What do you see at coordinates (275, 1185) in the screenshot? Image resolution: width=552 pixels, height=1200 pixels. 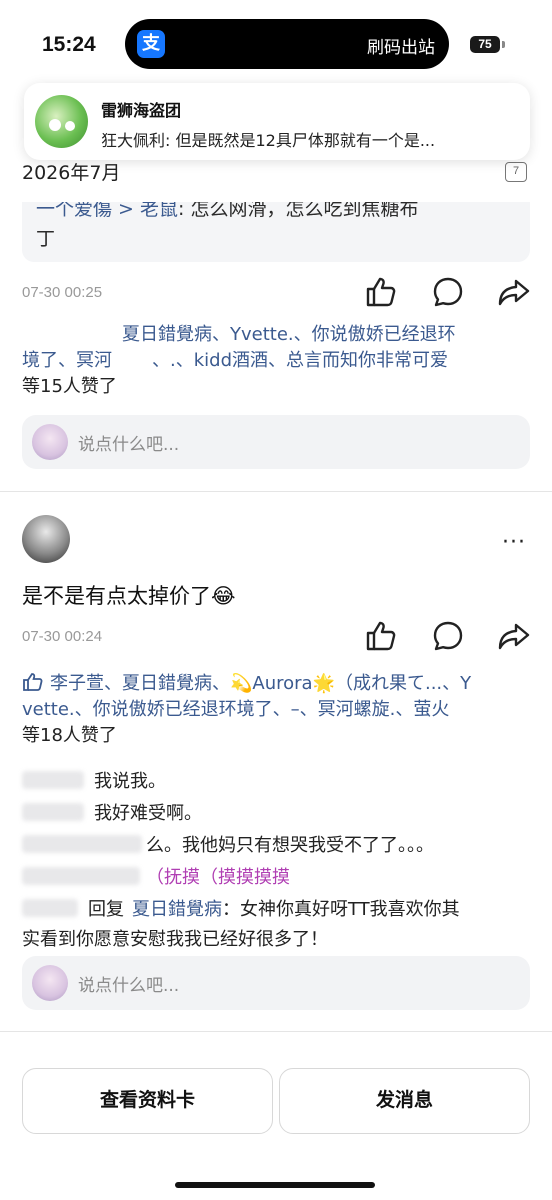 I see `home-indicator` at bounding box center [275, 1185].